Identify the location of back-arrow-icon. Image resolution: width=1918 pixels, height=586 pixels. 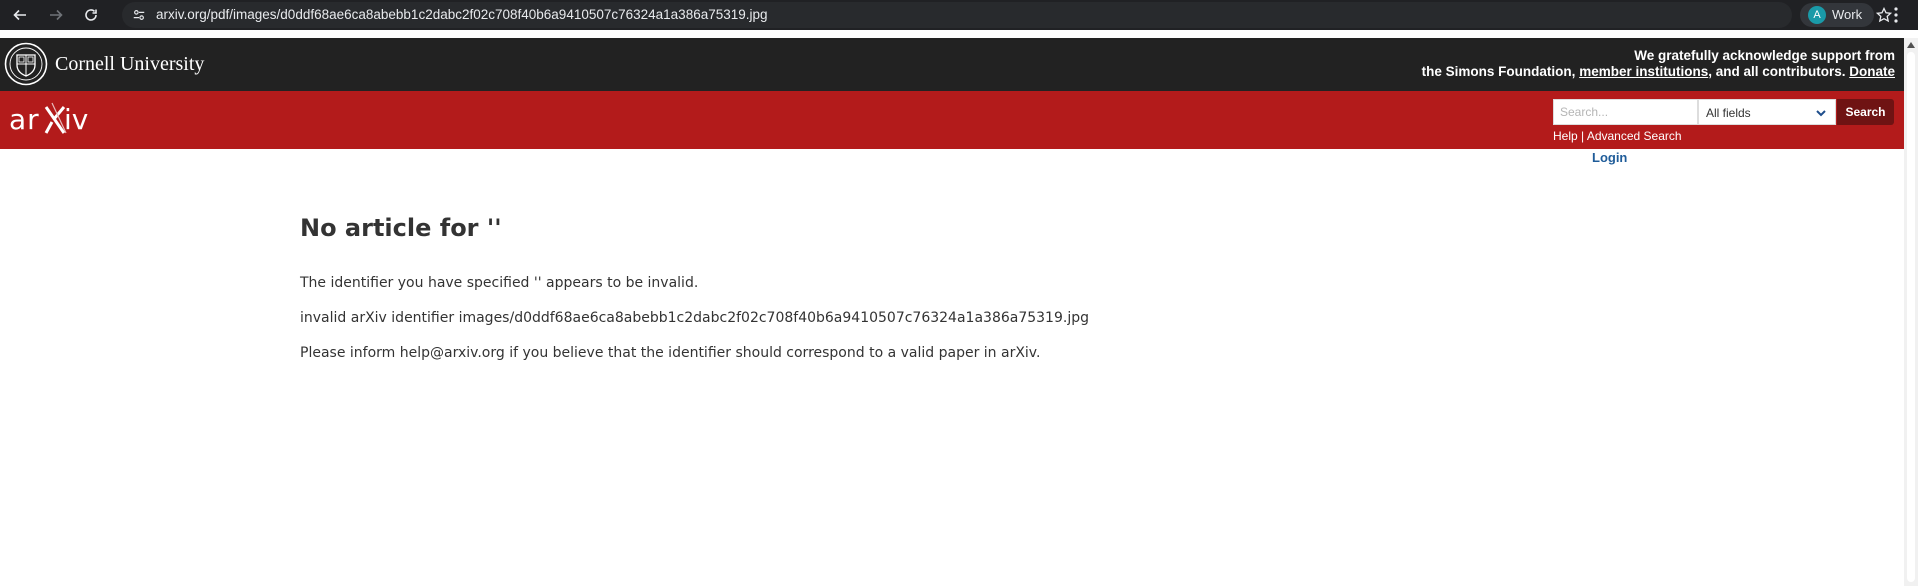
(20, 15).